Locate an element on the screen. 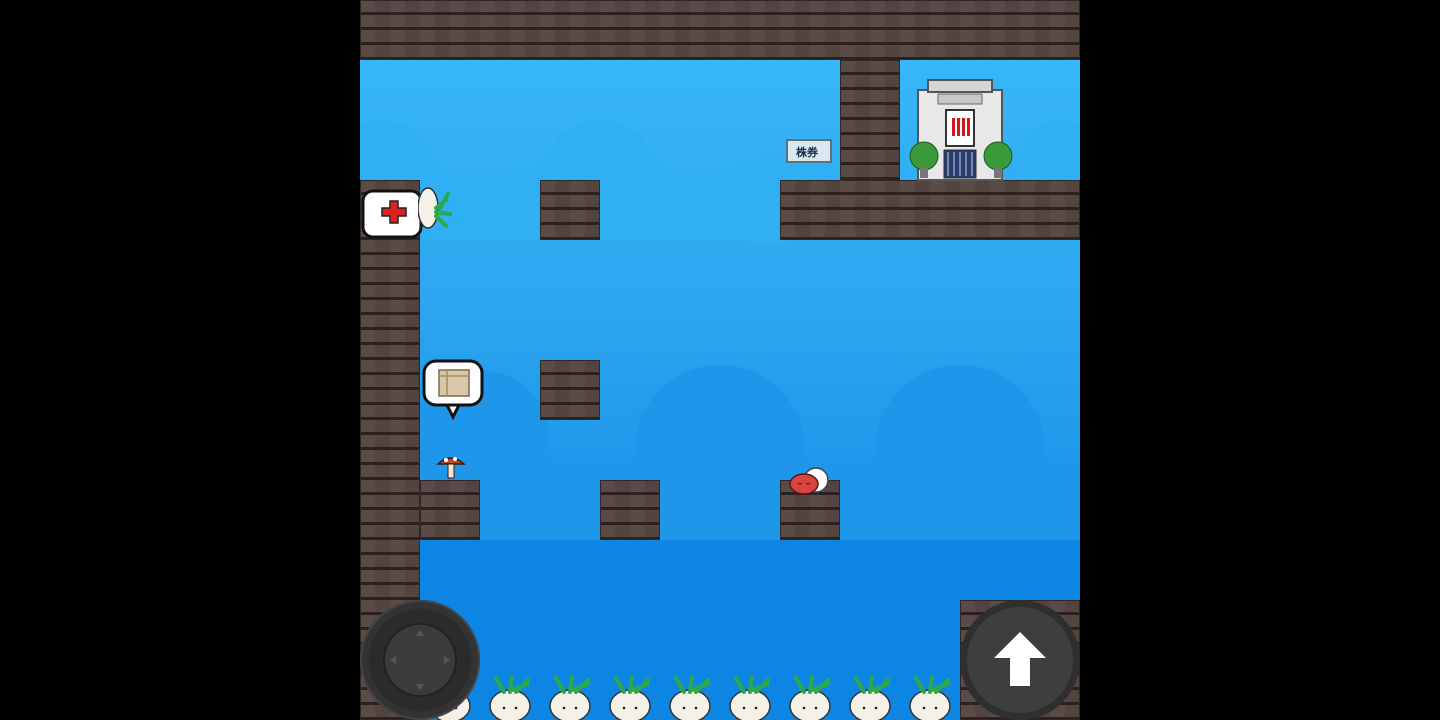  jump-button is located at coordinates (1020, 660).